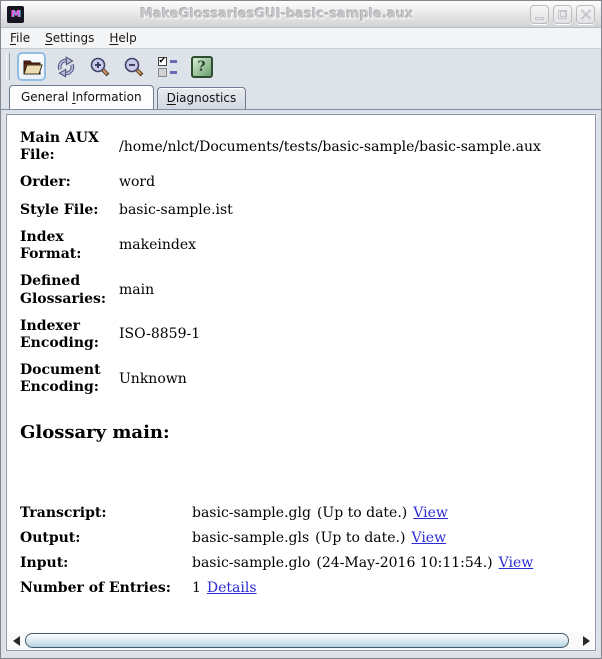 Image resolution: width=602 pixels, height=659 pixels. I want to click on window-title: MakeGlossariesGUI-basic-sample.aux, so click(277, 14).